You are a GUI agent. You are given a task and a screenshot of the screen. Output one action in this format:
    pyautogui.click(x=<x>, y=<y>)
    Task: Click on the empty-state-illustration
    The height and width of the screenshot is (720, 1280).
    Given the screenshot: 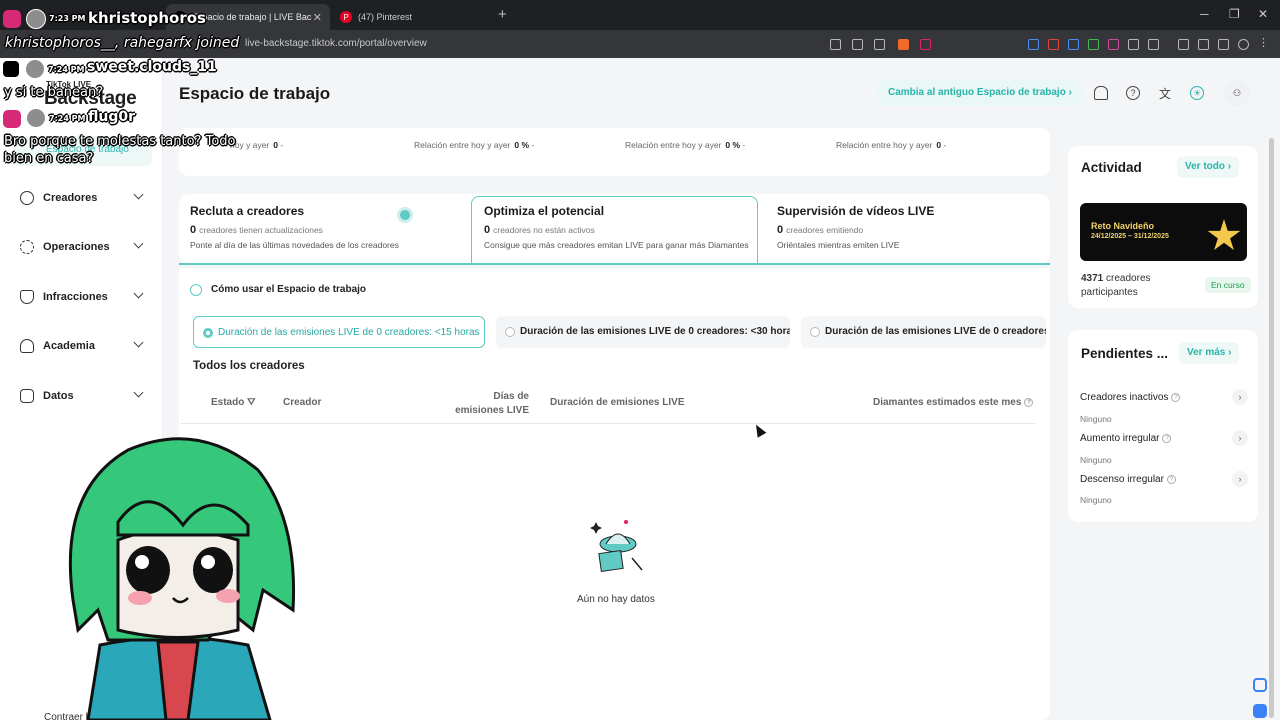 What is the action you would take?
    pyautogui.click(x=616, y=546)
    